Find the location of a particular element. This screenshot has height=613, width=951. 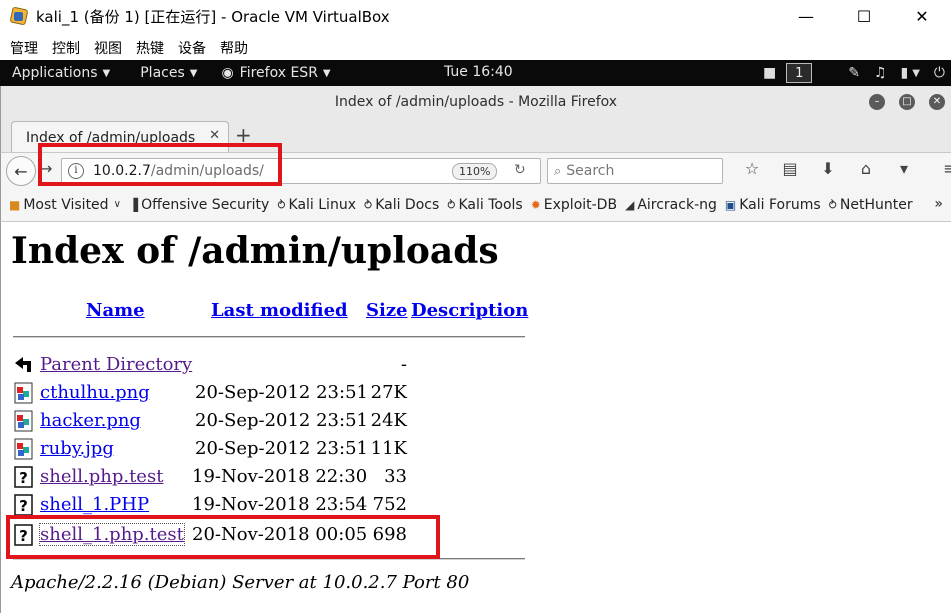

file-link: shell_1.PHP is located at coordinates (94, 504).